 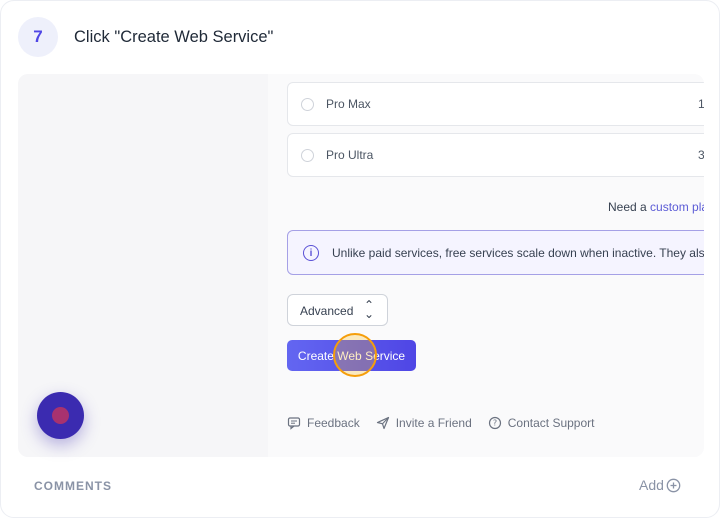 What do you see at coordinates (495, 104) in the screenshot?
I see `plan-option-pro-max: Pro Max 1(` at bounding box center [495, 104].